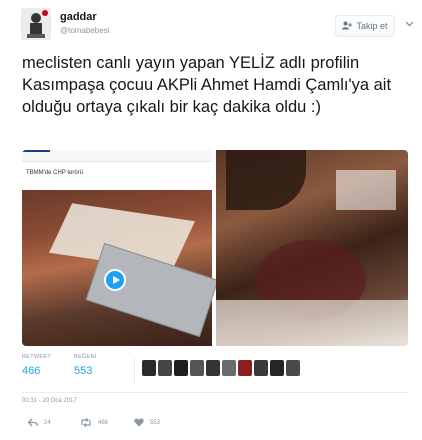 Image resolution: width=422 pixels, height=440 pixels. Describe the element at coordinates (36, 24) in the screenshot. I see `avatar` at that location.